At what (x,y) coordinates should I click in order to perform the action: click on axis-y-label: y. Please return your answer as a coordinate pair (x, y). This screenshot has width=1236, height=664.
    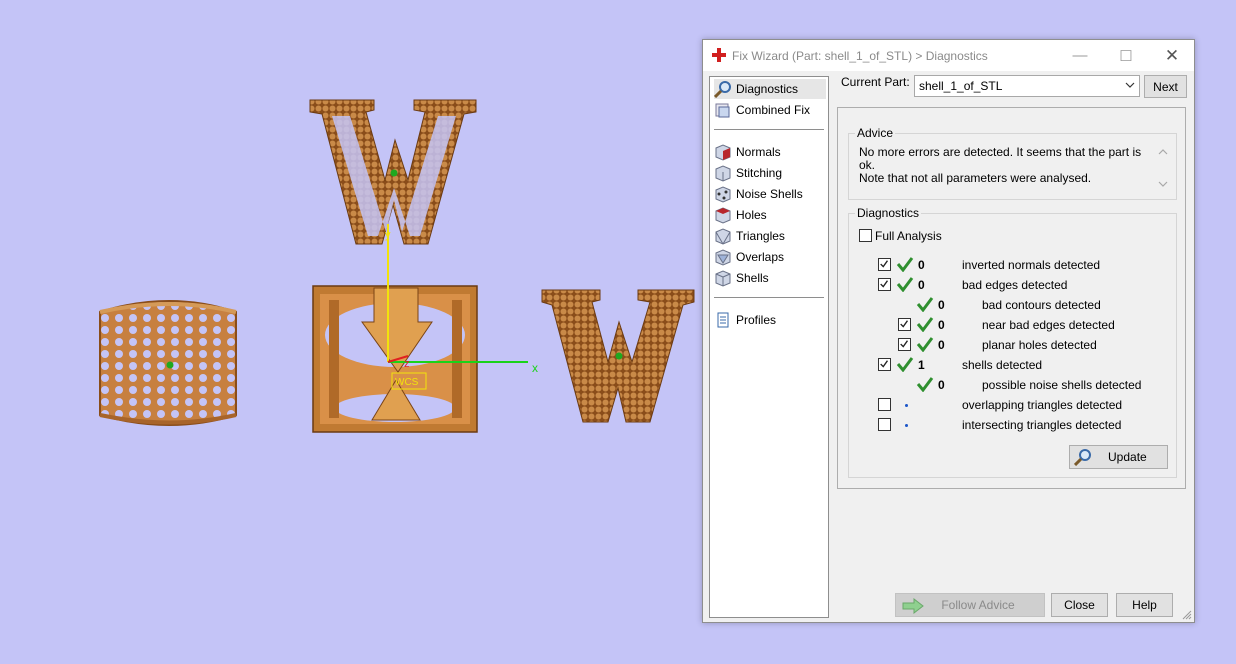
    Looking at the image, I should click on (388, 235).